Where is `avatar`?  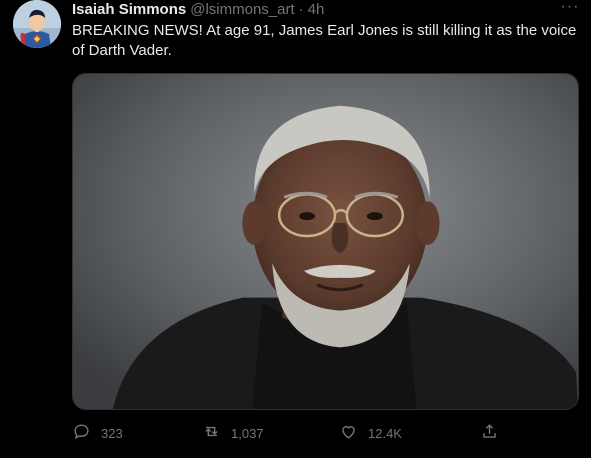
avatar is located at coordinates (37, 24).